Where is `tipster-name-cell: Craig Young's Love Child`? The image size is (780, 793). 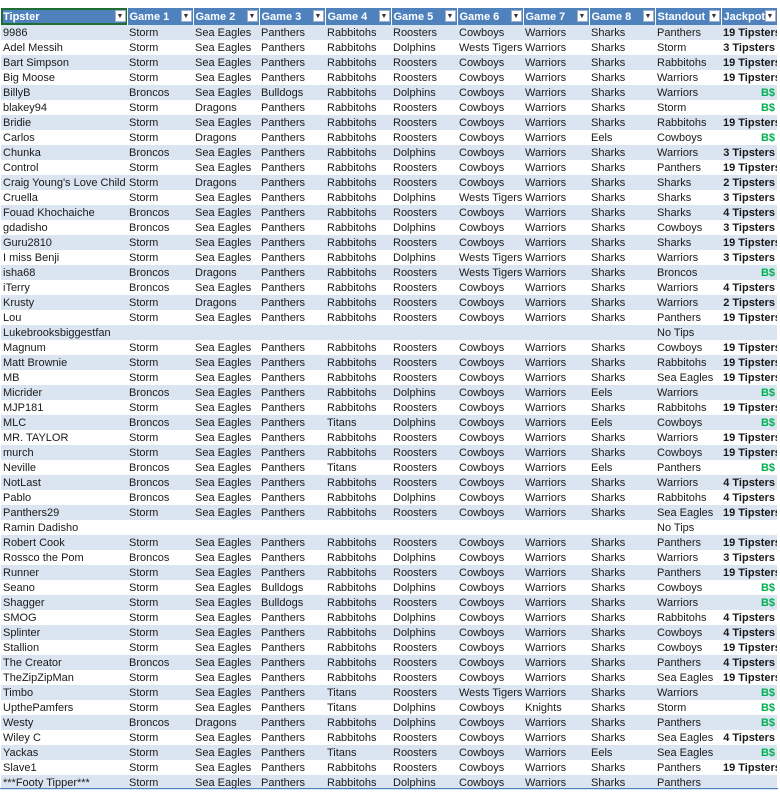 tipster-name-cell: Craig Young's Love Child is located at coordinates (64, 182).